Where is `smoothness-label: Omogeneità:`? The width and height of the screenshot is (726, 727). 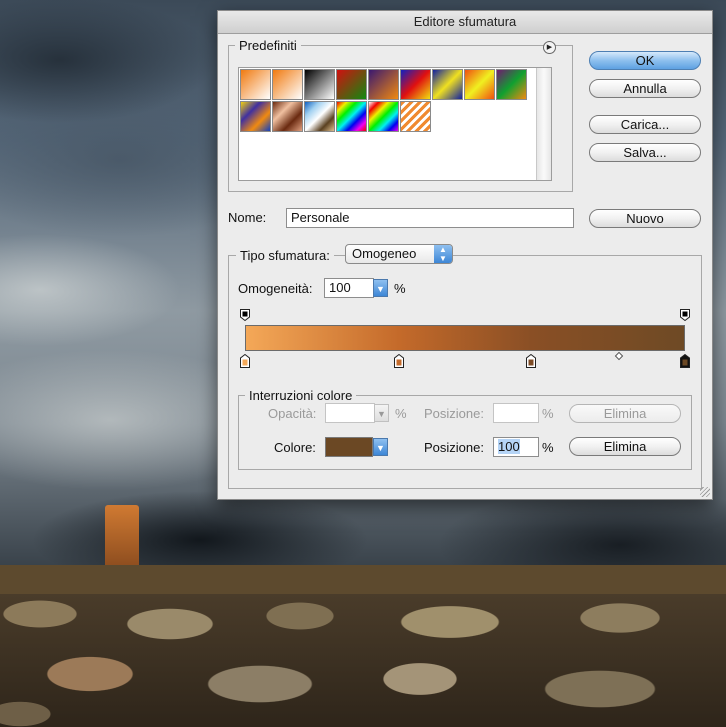 smoothness-label: Omogeneità: is located at coordinates (275, 288).